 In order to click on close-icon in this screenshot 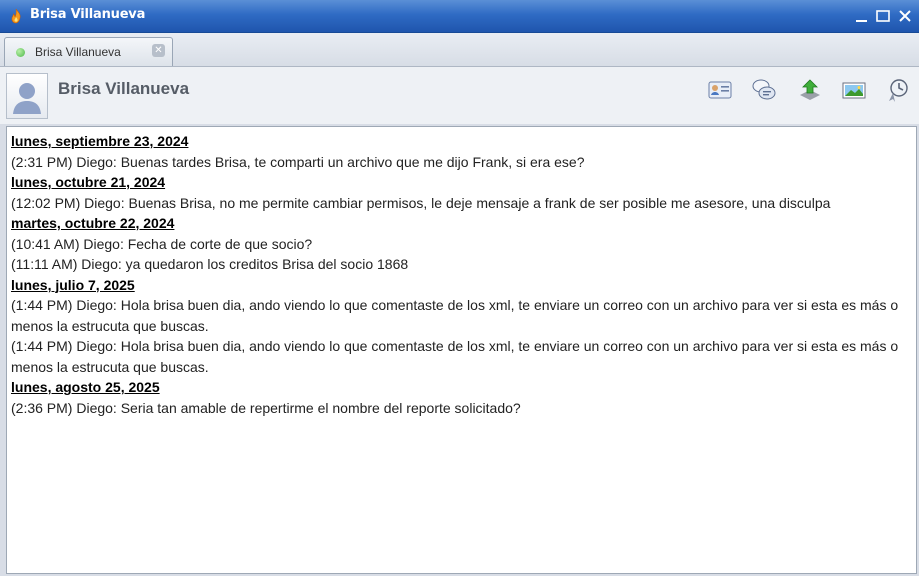, I will do `click(905, 16)`.